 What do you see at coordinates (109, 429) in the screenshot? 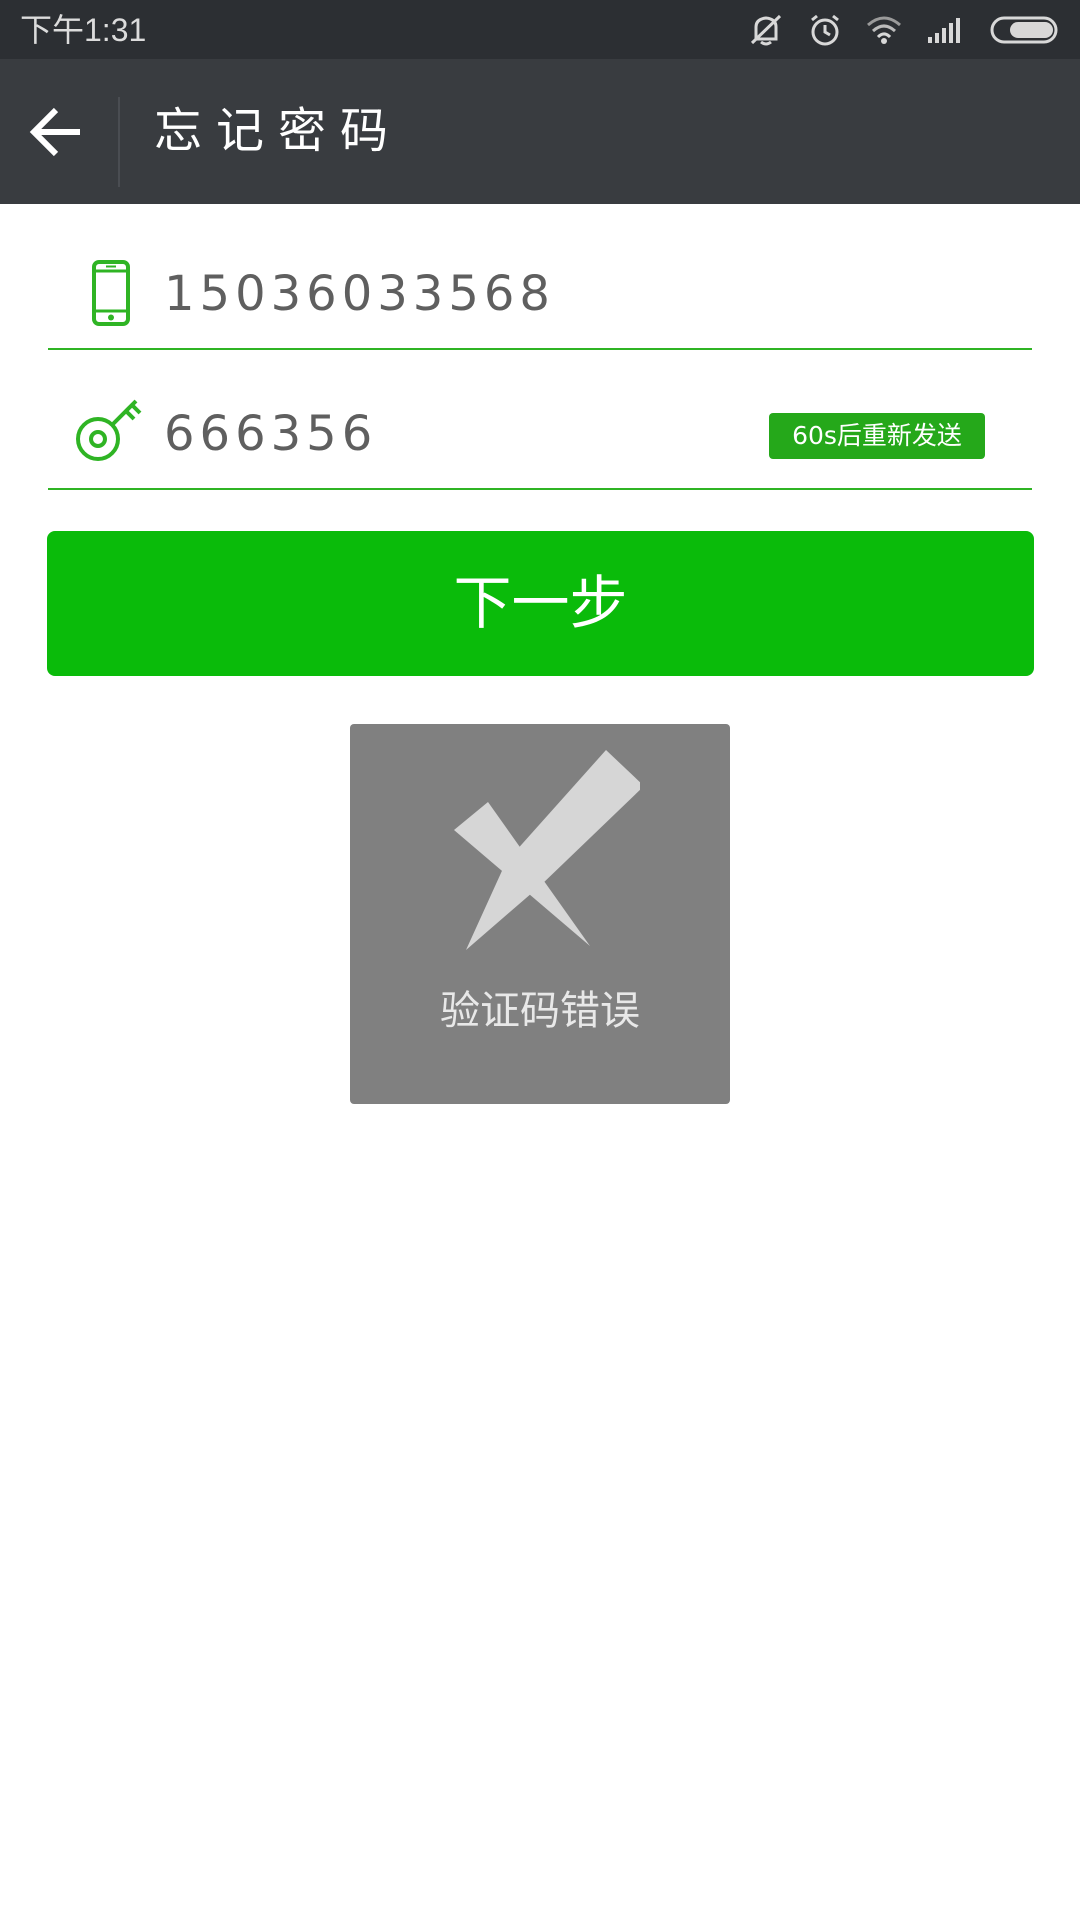
I see `key-icon` at bounding box center [109, 429].